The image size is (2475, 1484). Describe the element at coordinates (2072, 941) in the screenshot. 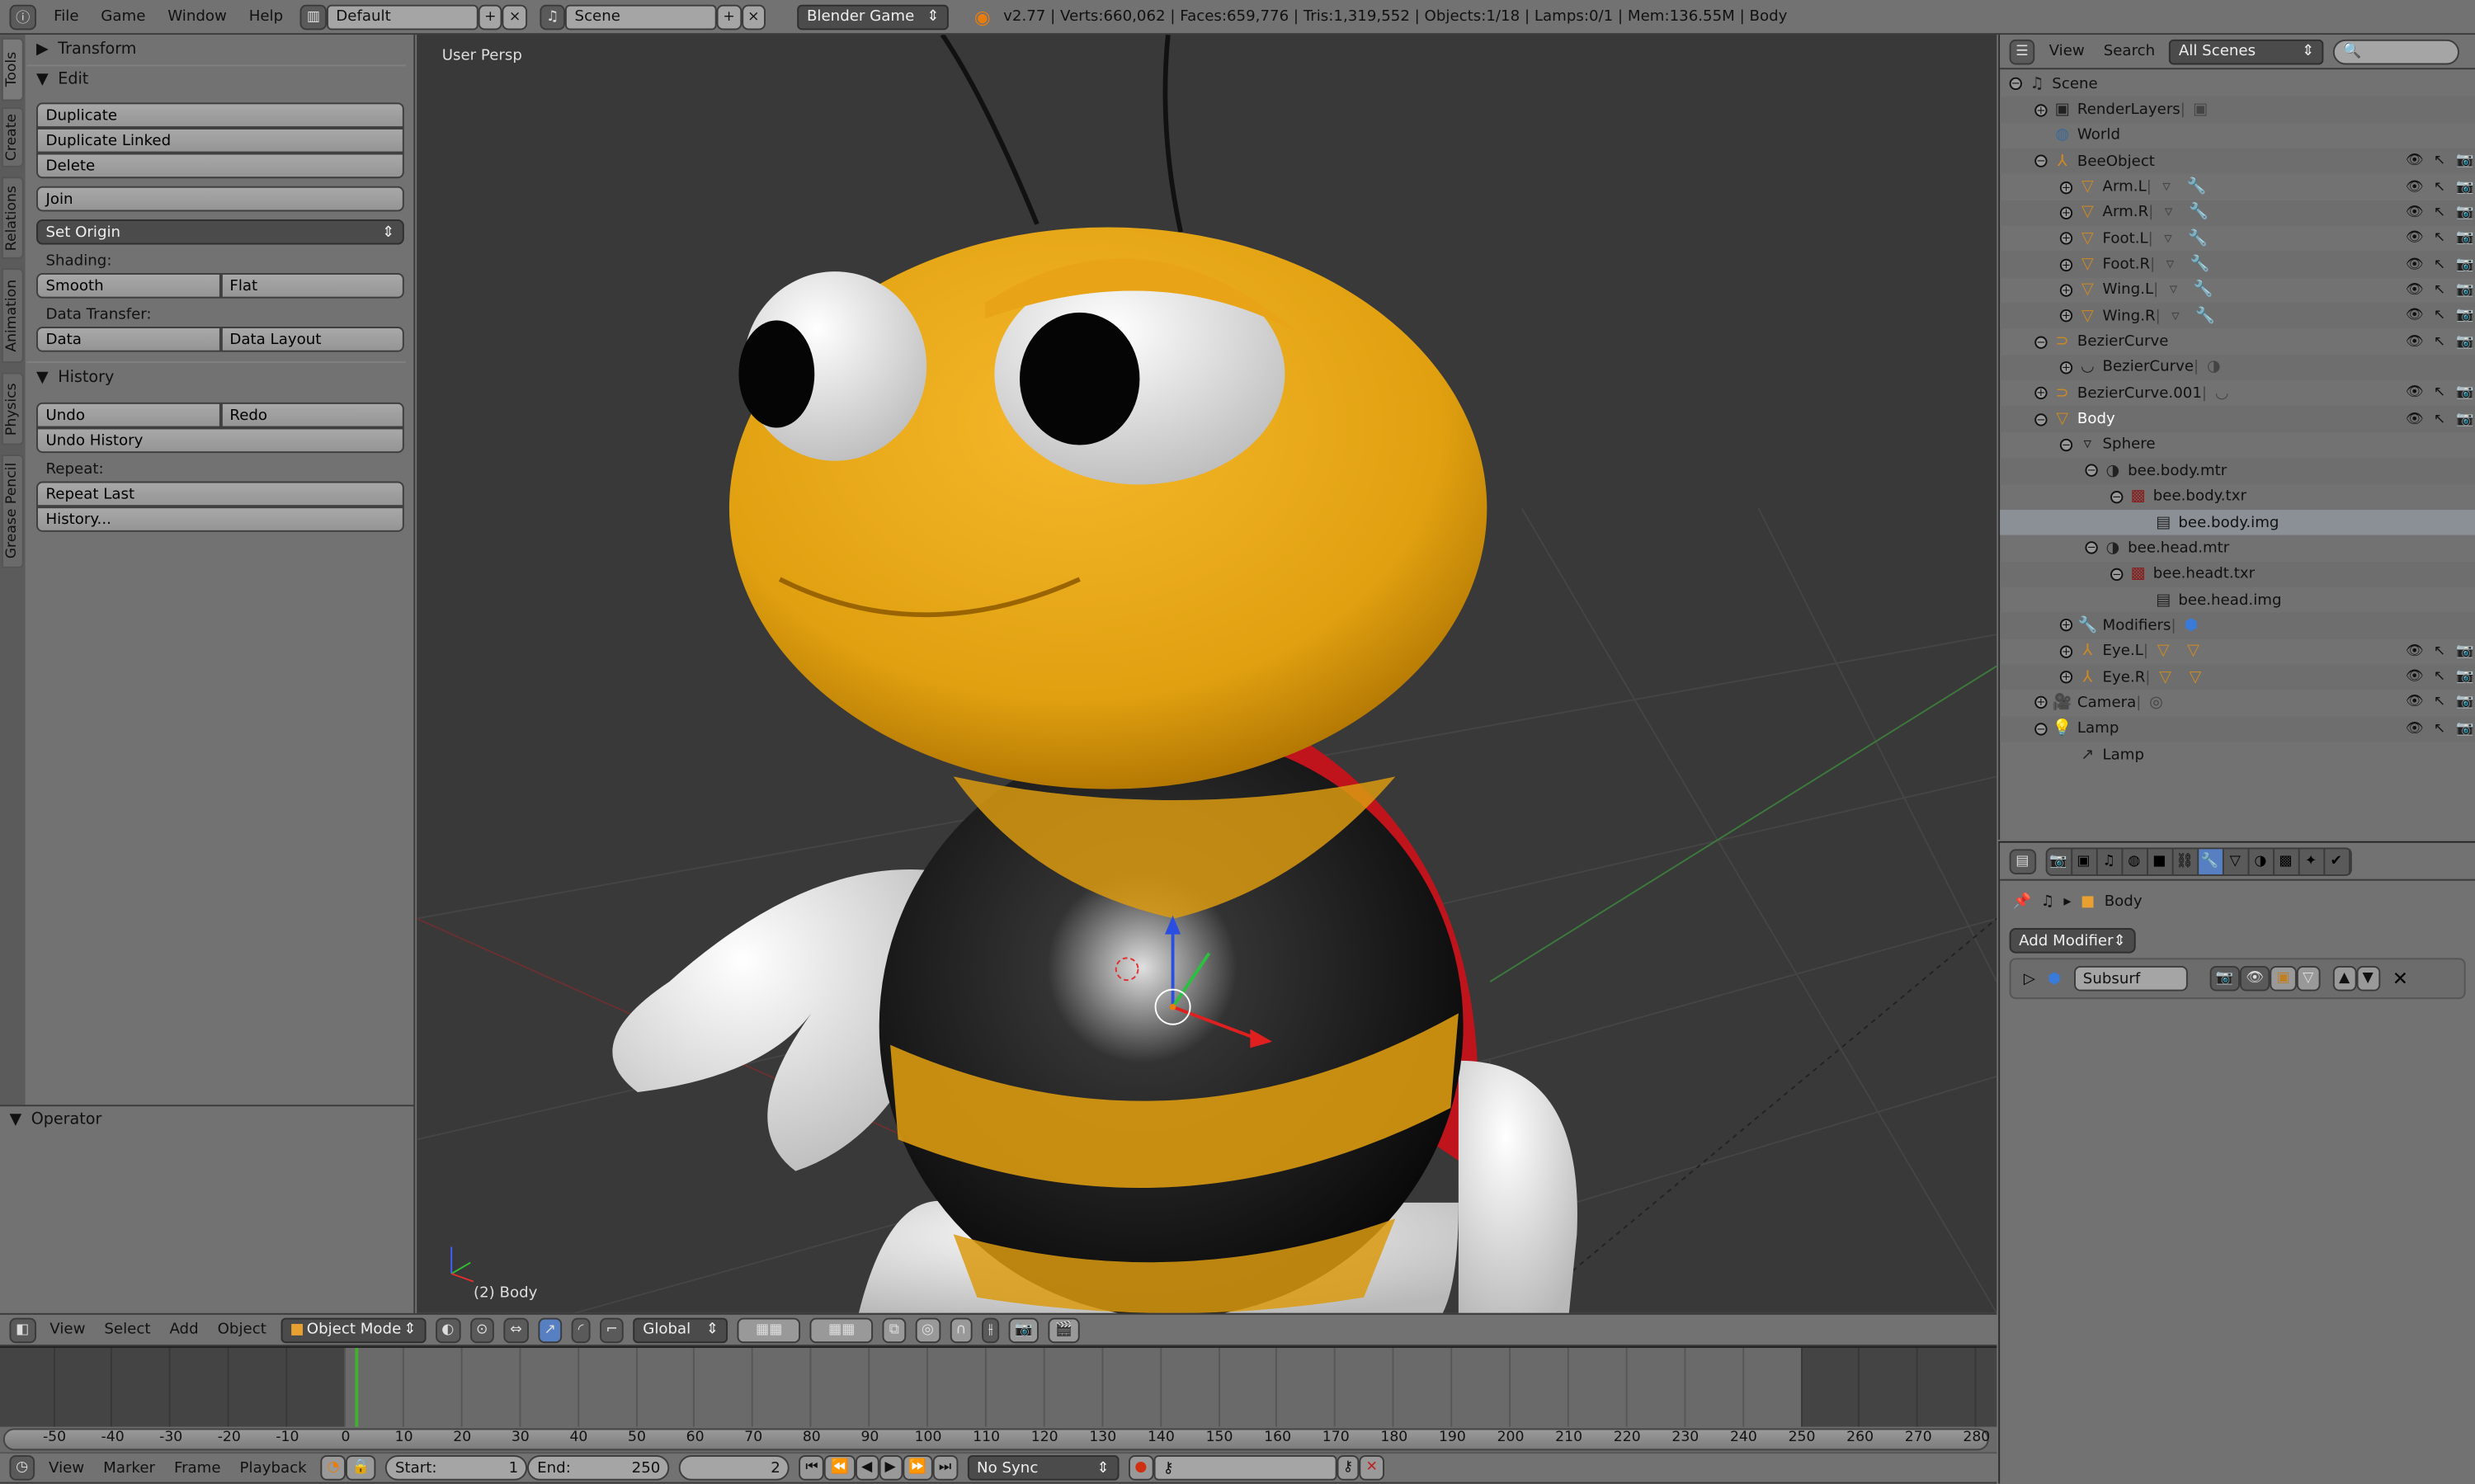

I see `add-modifier-select: Add Modifier ⇕` at that location.